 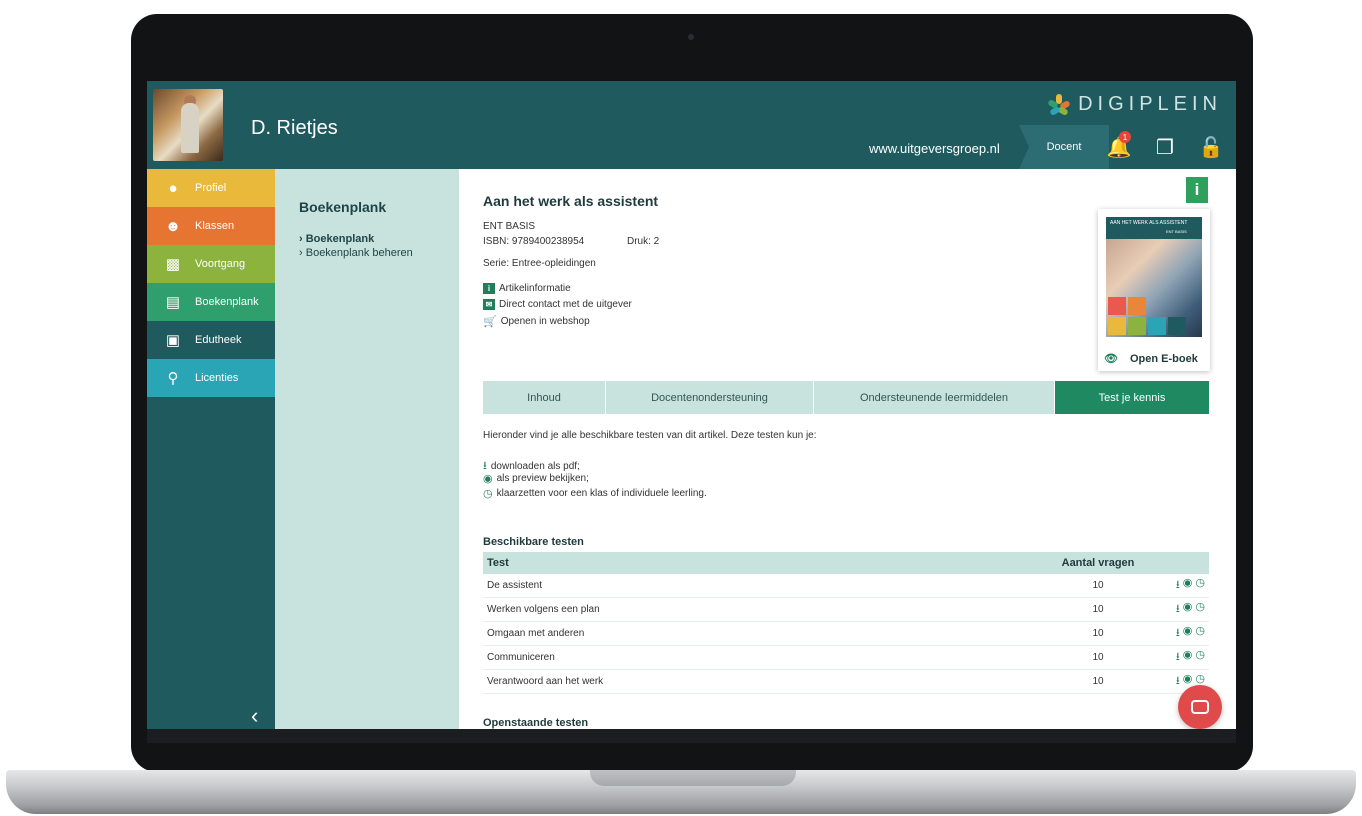 I want to click on user-name: D. Rietjes, so click(x=294, y=128).